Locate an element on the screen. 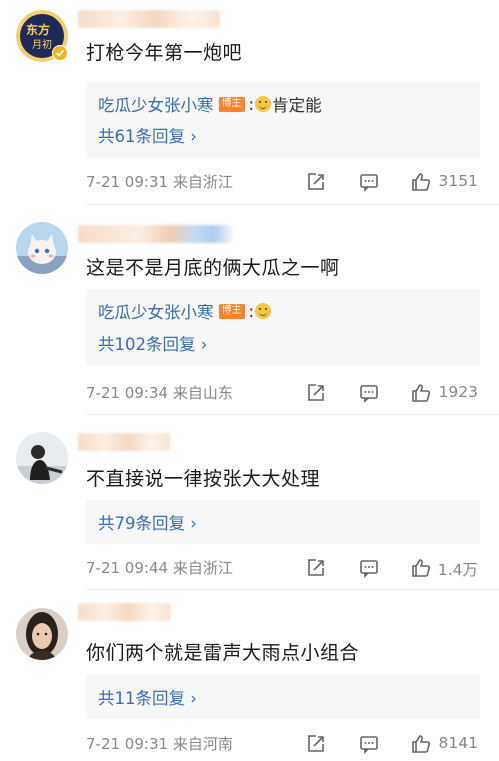 The height and width of the screenshot is (761, 499). reply-preview: 吃瓜少女张小寒 博主 : 肯定能 is located at coordinates (210, 104).